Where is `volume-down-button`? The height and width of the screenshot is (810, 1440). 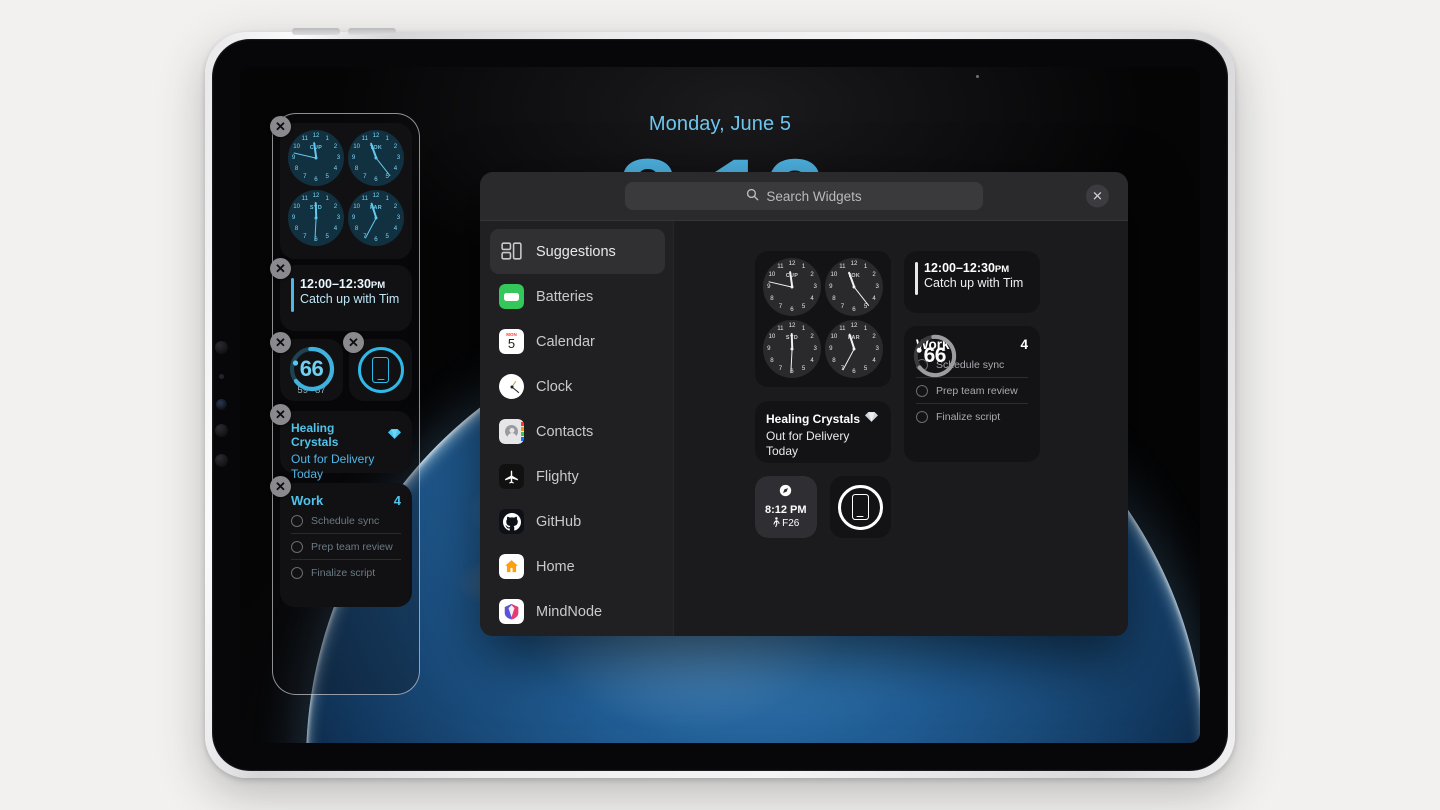
volume-down-button is located at coordinates (372, 31).